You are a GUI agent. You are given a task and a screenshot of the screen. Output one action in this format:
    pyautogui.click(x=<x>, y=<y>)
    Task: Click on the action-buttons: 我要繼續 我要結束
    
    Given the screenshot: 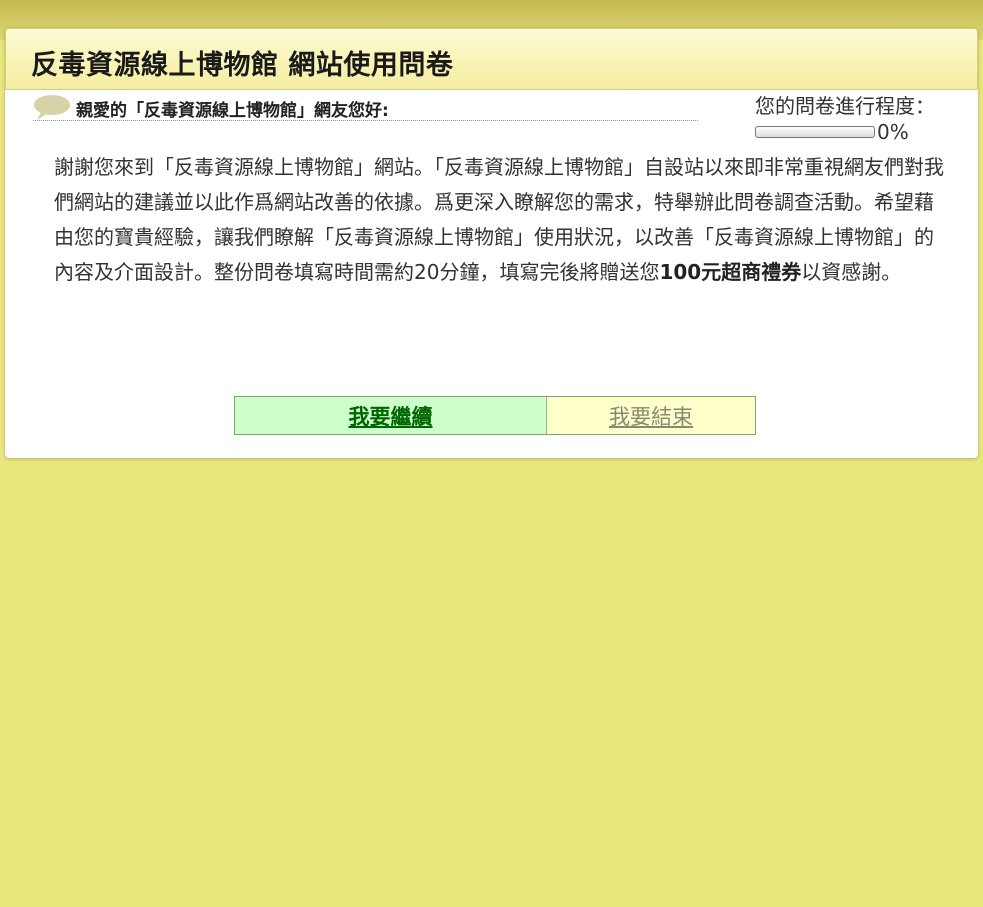 What is the action you would take?
    pyautogui.click(x=495, y=415)
    